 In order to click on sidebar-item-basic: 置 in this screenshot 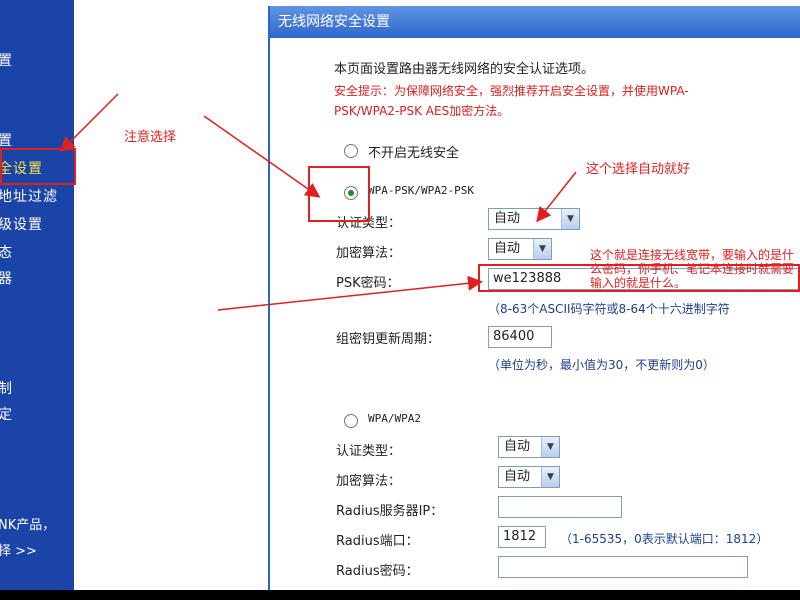, I will do `click(6, 140)`.